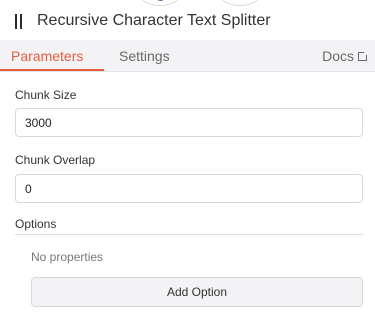  What do you see at coordinates (47, 56) in the screenshot?
I see `tab-parameters: Parameters` at bounding box center [47, 56].